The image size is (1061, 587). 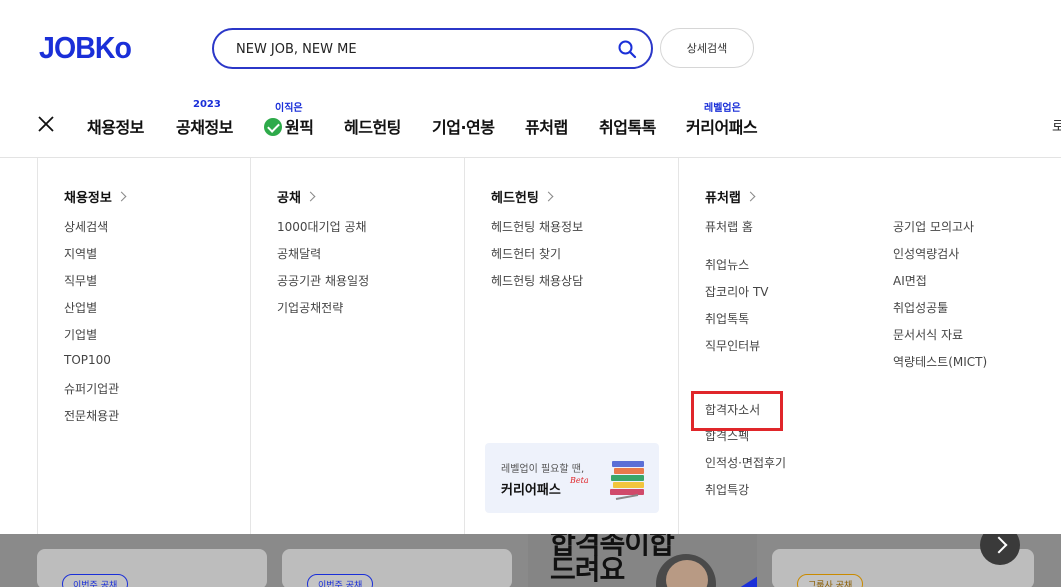 I want to click on nav-badge-levelup: 레벨업은, so click(x=722, y=108).